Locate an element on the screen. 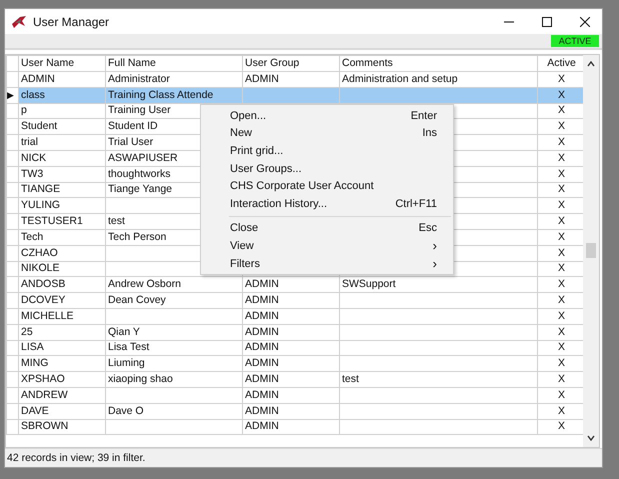 This screenshot has width=619, height=479. user-name-cell: ANDOSB is located at coordinates (43, 284).